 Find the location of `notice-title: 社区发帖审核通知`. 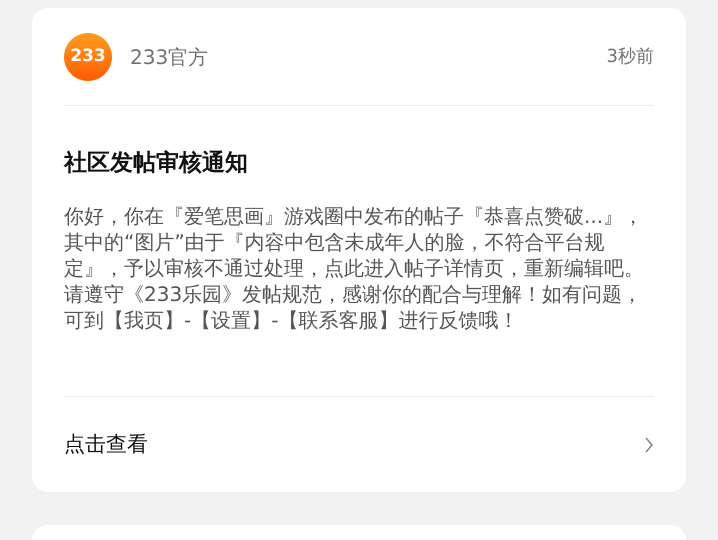

notice-title: 社区发帖审核通知 is located at coordinates (156, 163).